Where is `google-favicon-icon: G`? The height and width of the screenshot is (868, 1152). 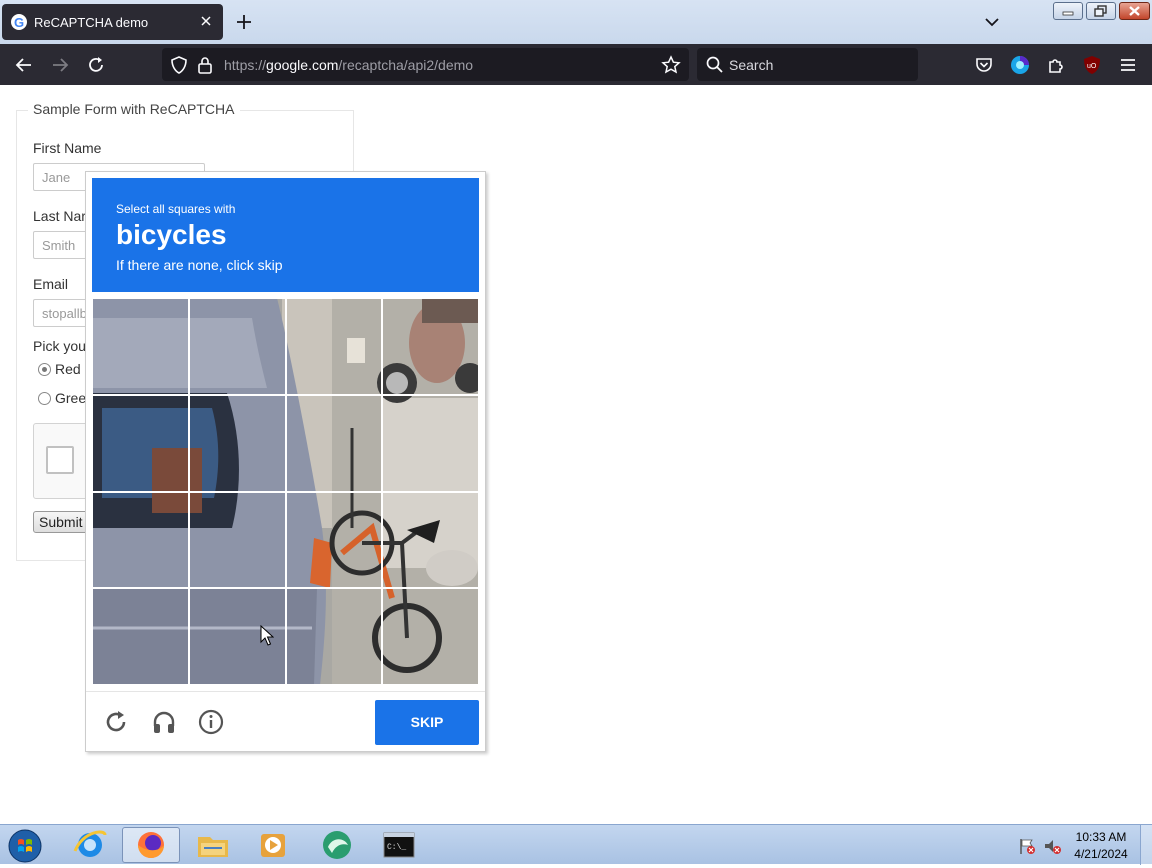 google-favicon-icon: G is located at coordinates (19, 22).